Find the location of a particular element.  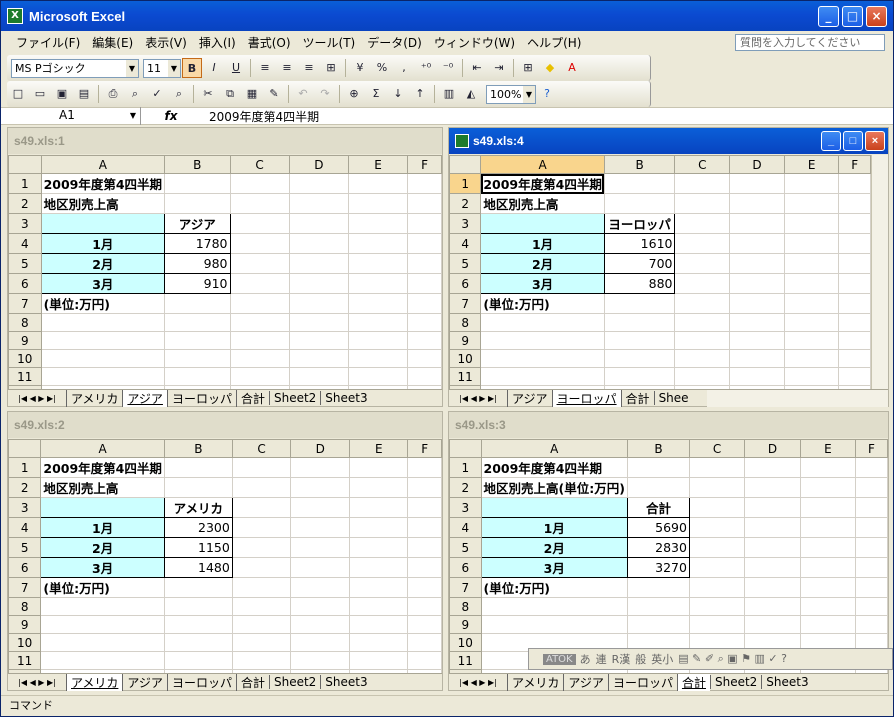

ime-romaji: R漢 is located at coordinates (621, 659).